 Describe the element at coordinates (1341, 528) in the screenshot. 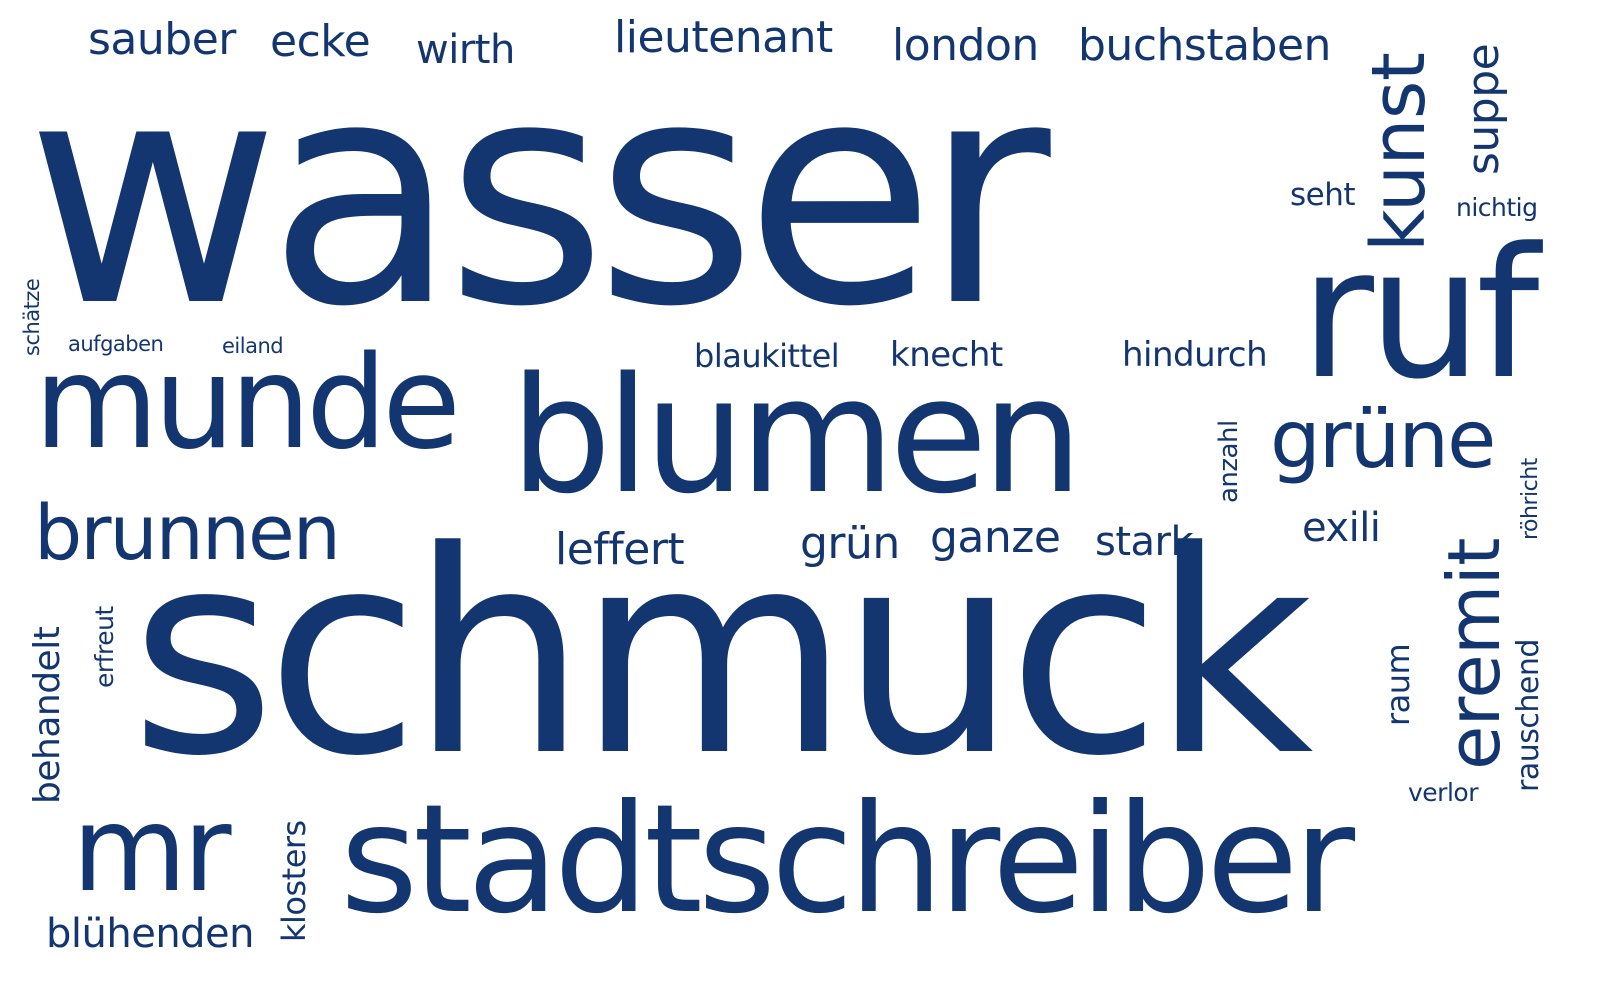

I see `word-exili: exili` at that location.